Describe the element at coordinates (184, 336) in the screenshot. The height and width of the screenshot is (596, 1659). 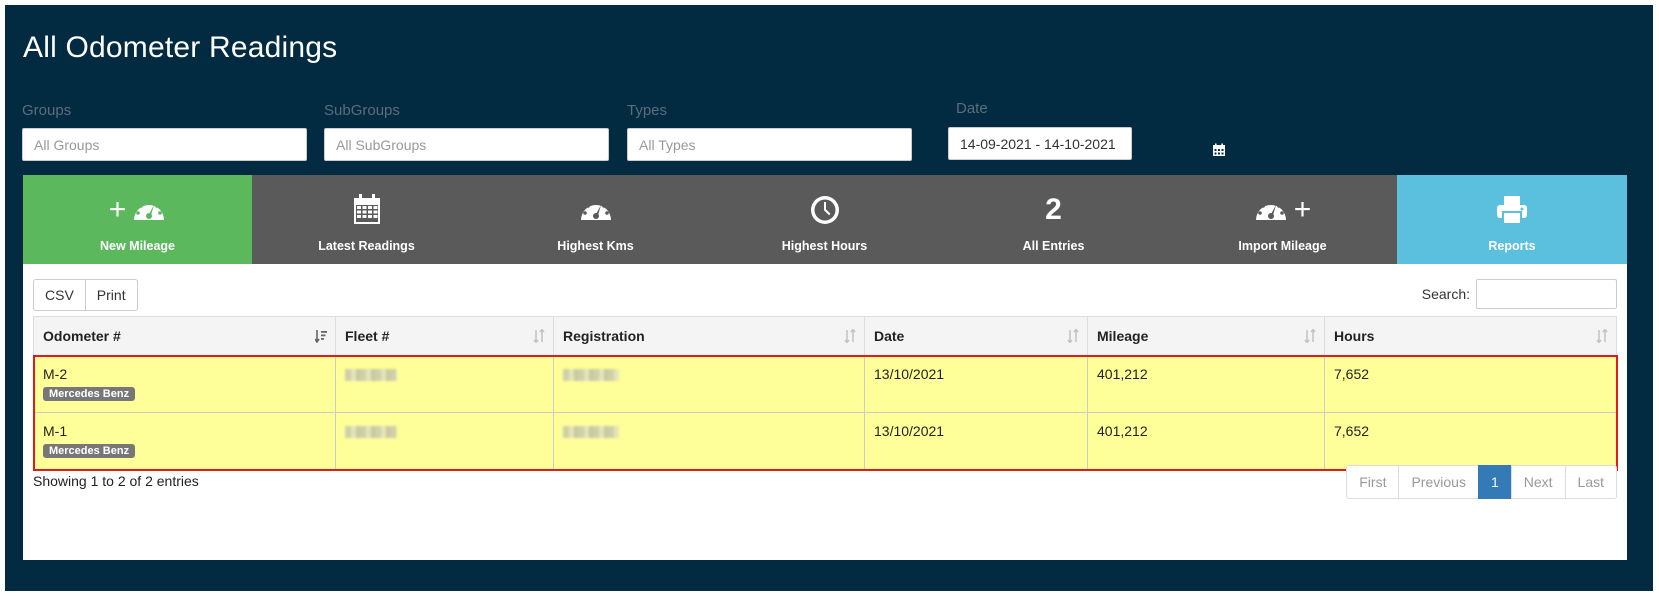
I see `column-header-odometer: Odometer #` at that location.